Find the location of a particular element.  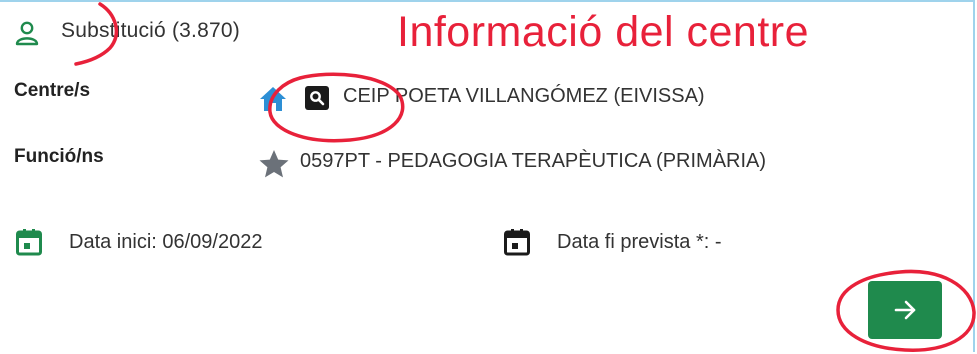

funcio-label: Funció/ns is located at coordinates (59, 156).